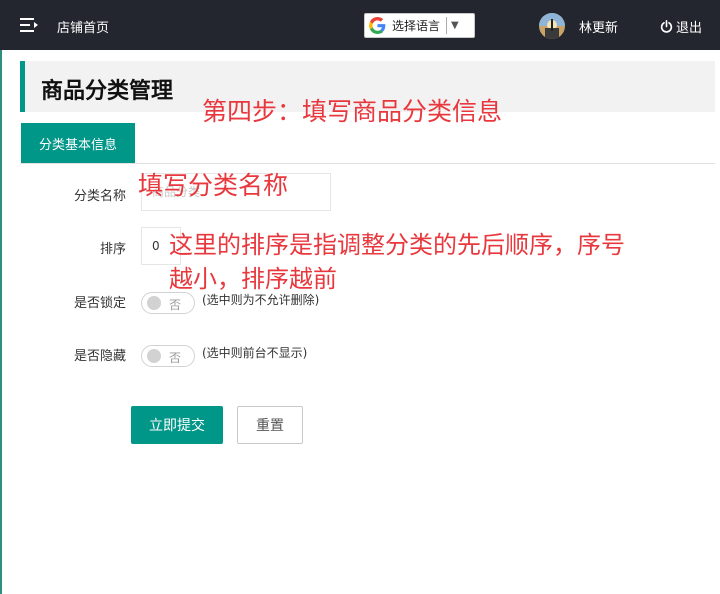 The width and height of the screenshot is (720, 594). What do you see at coordinates (447, 25) in the screenshot?
I see `language-selector-divider` at bounding box center [447, 25].